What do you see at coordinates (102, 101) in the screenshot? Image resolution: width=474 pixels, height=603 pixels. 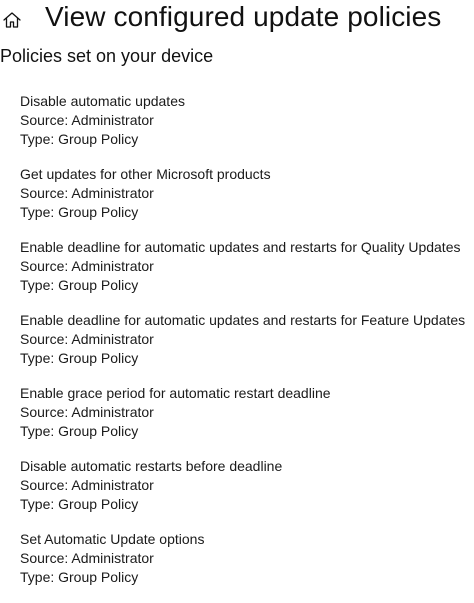 I see `policy-name: Disable automatic updates` at bounding box center [102, 101].